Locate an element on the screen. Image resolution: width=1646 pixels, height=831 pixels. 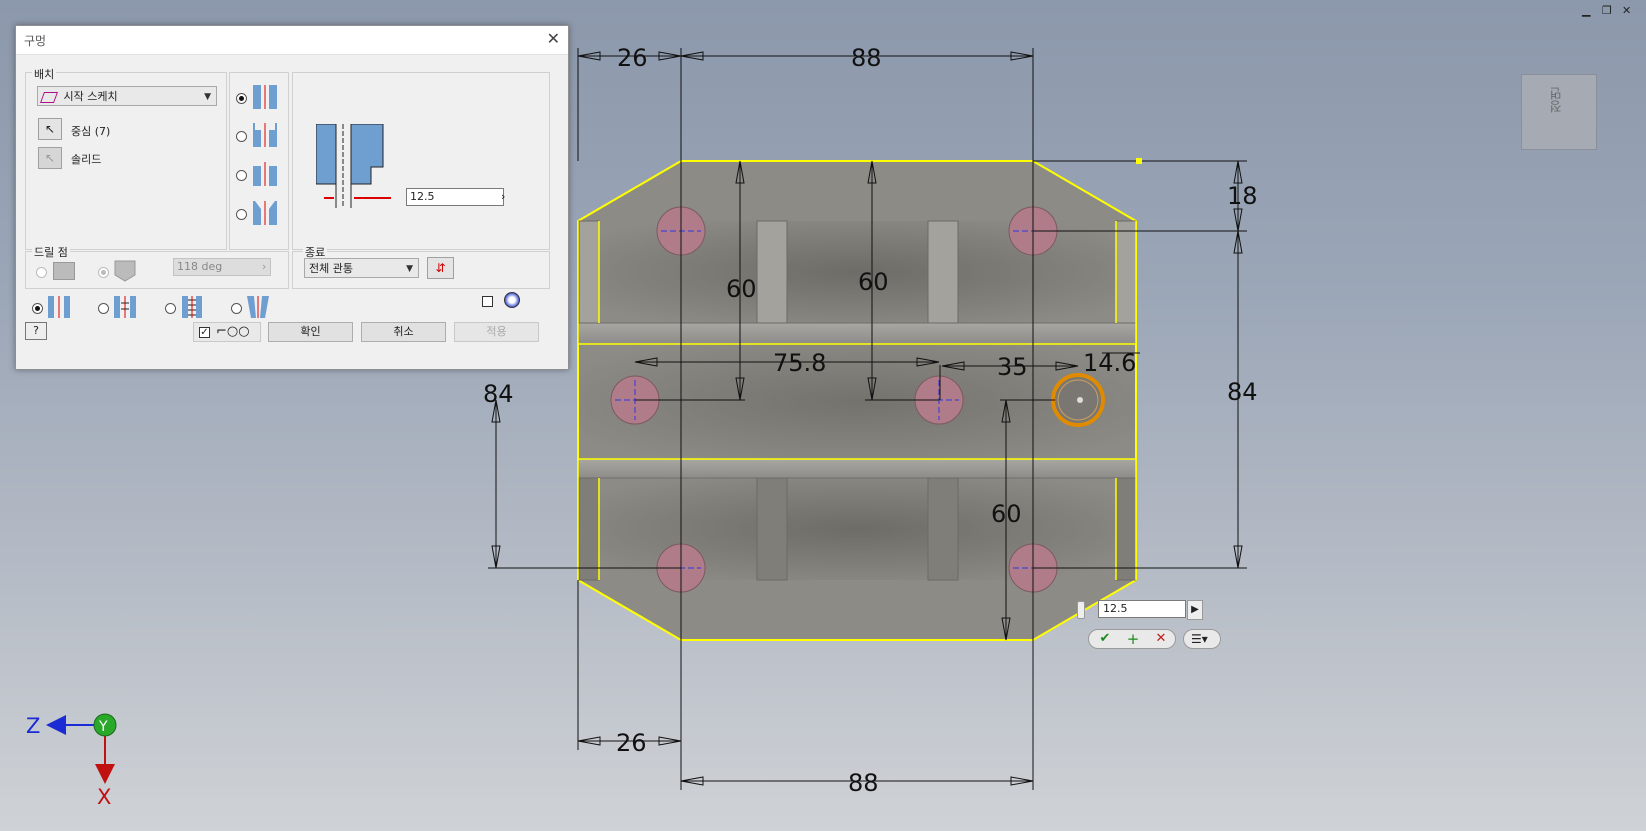
list-icon: ☰▾ is located at coordinates (1199, 639).